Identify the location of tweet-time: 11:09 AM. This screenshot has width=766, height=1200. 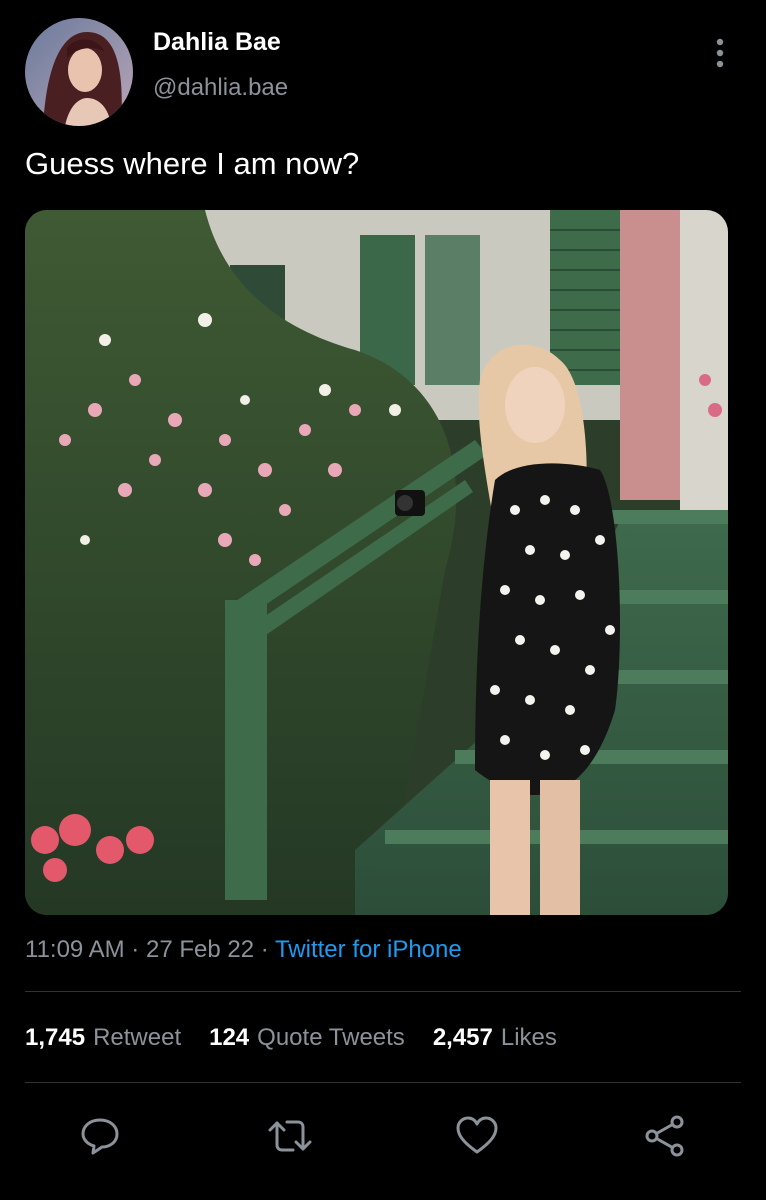
(75, 949).